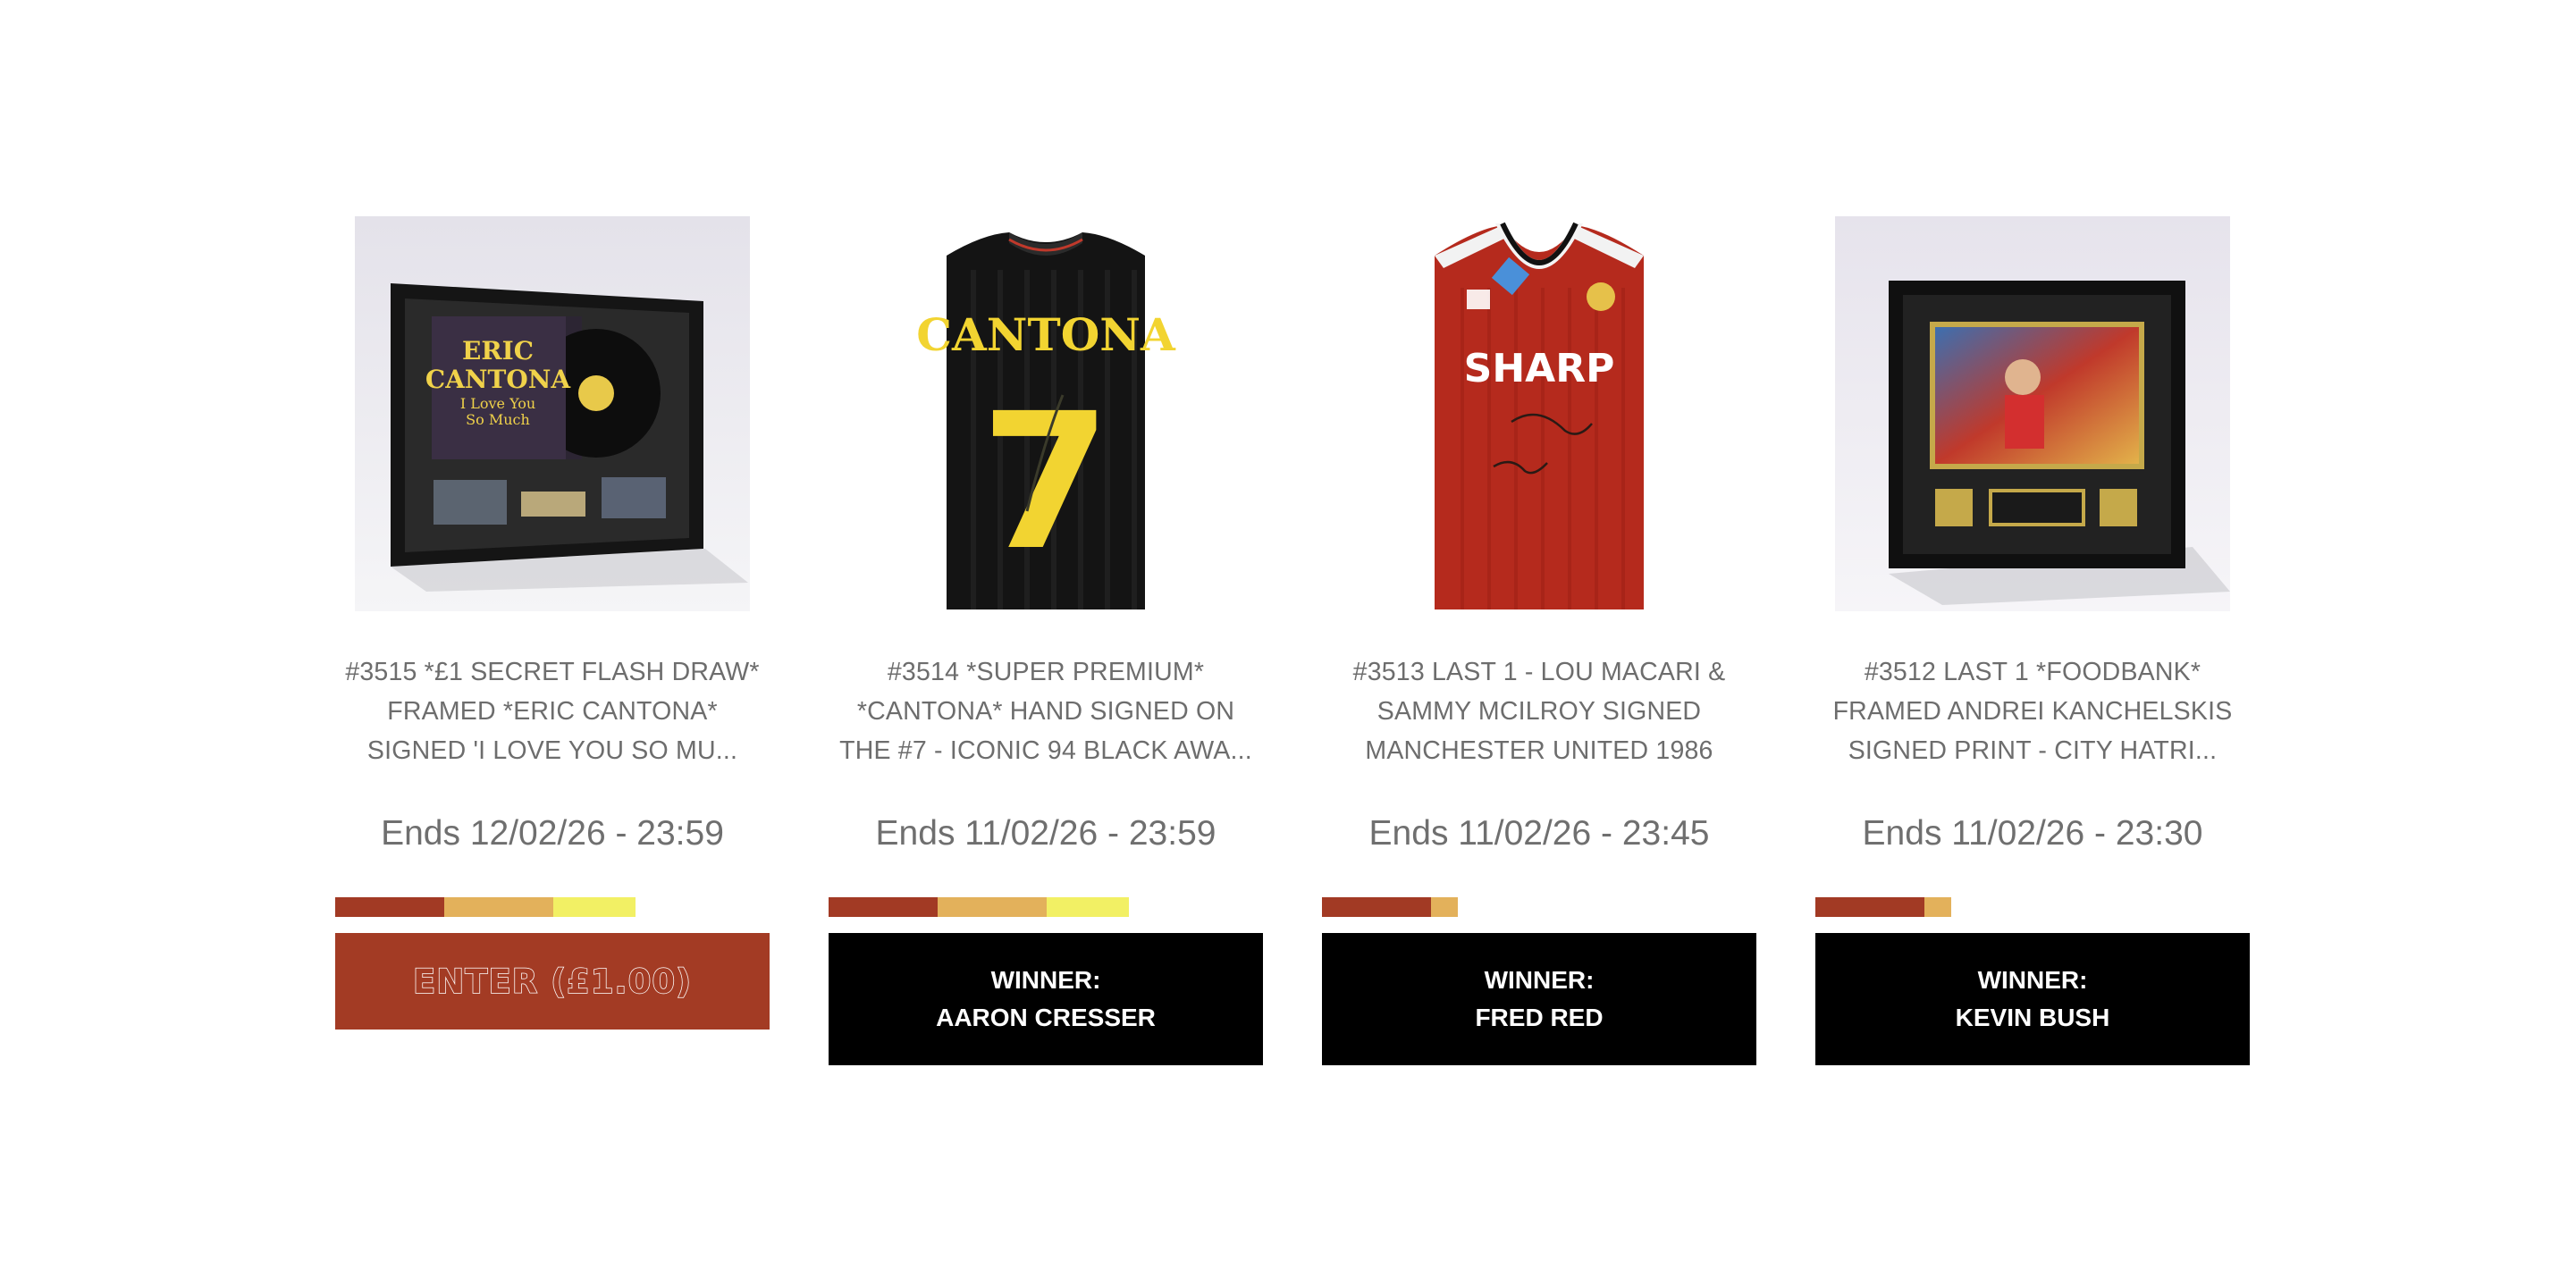  Describe the element at coordinates (1539, 833) in the screenshot. I see `end-date: Ends 11/02/26 - 23:45` at that location.